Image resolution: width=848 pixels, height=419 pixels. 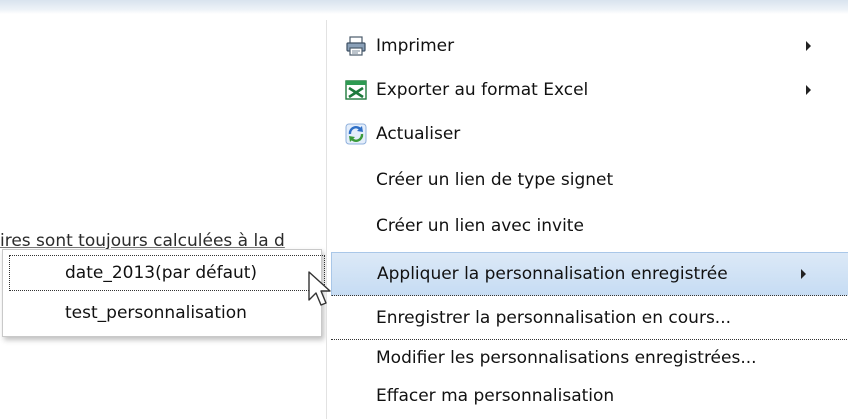 What do you see at coordinates (356, 90) in the screenshot?
I see `excel-icon` at bounding box center [356, 90].